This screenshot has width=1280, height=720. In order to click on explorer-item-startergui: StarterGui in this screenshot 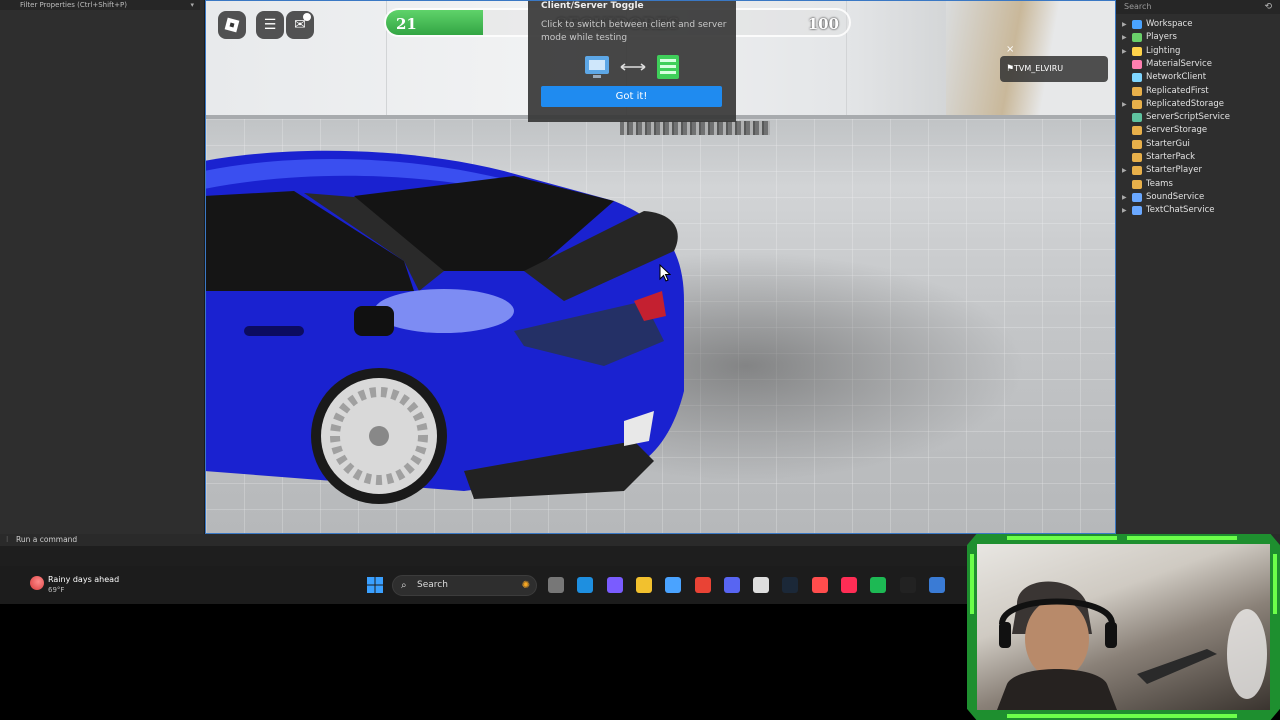, I will do `click(1156, 144)`.